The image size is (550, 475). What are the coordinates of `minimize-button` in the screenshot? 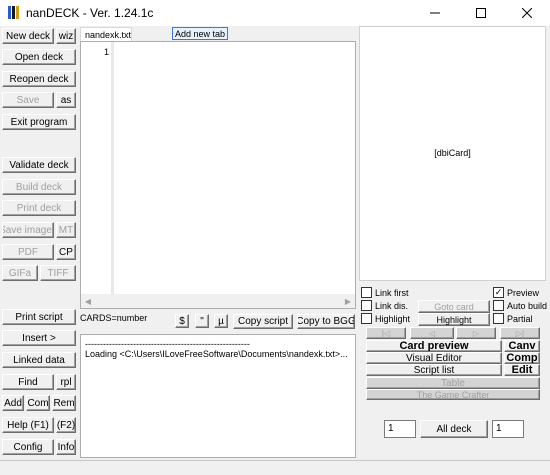 It's located at (435, 13).